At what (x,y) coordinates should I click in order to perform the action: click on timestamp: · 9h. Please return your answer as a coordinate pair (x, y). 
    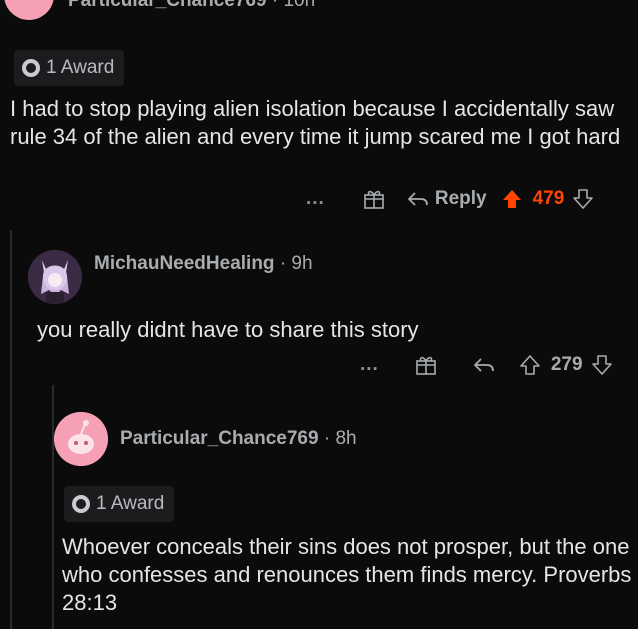
    Looking at the image, I should click on (296, 263).